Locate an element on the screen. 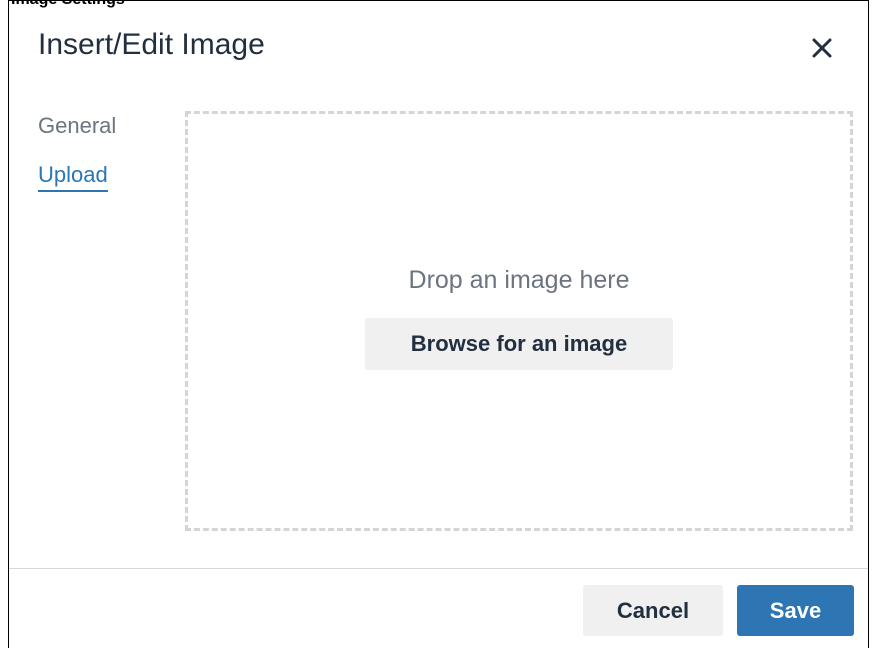  tab-general: General is located at coordinates (77, 127).